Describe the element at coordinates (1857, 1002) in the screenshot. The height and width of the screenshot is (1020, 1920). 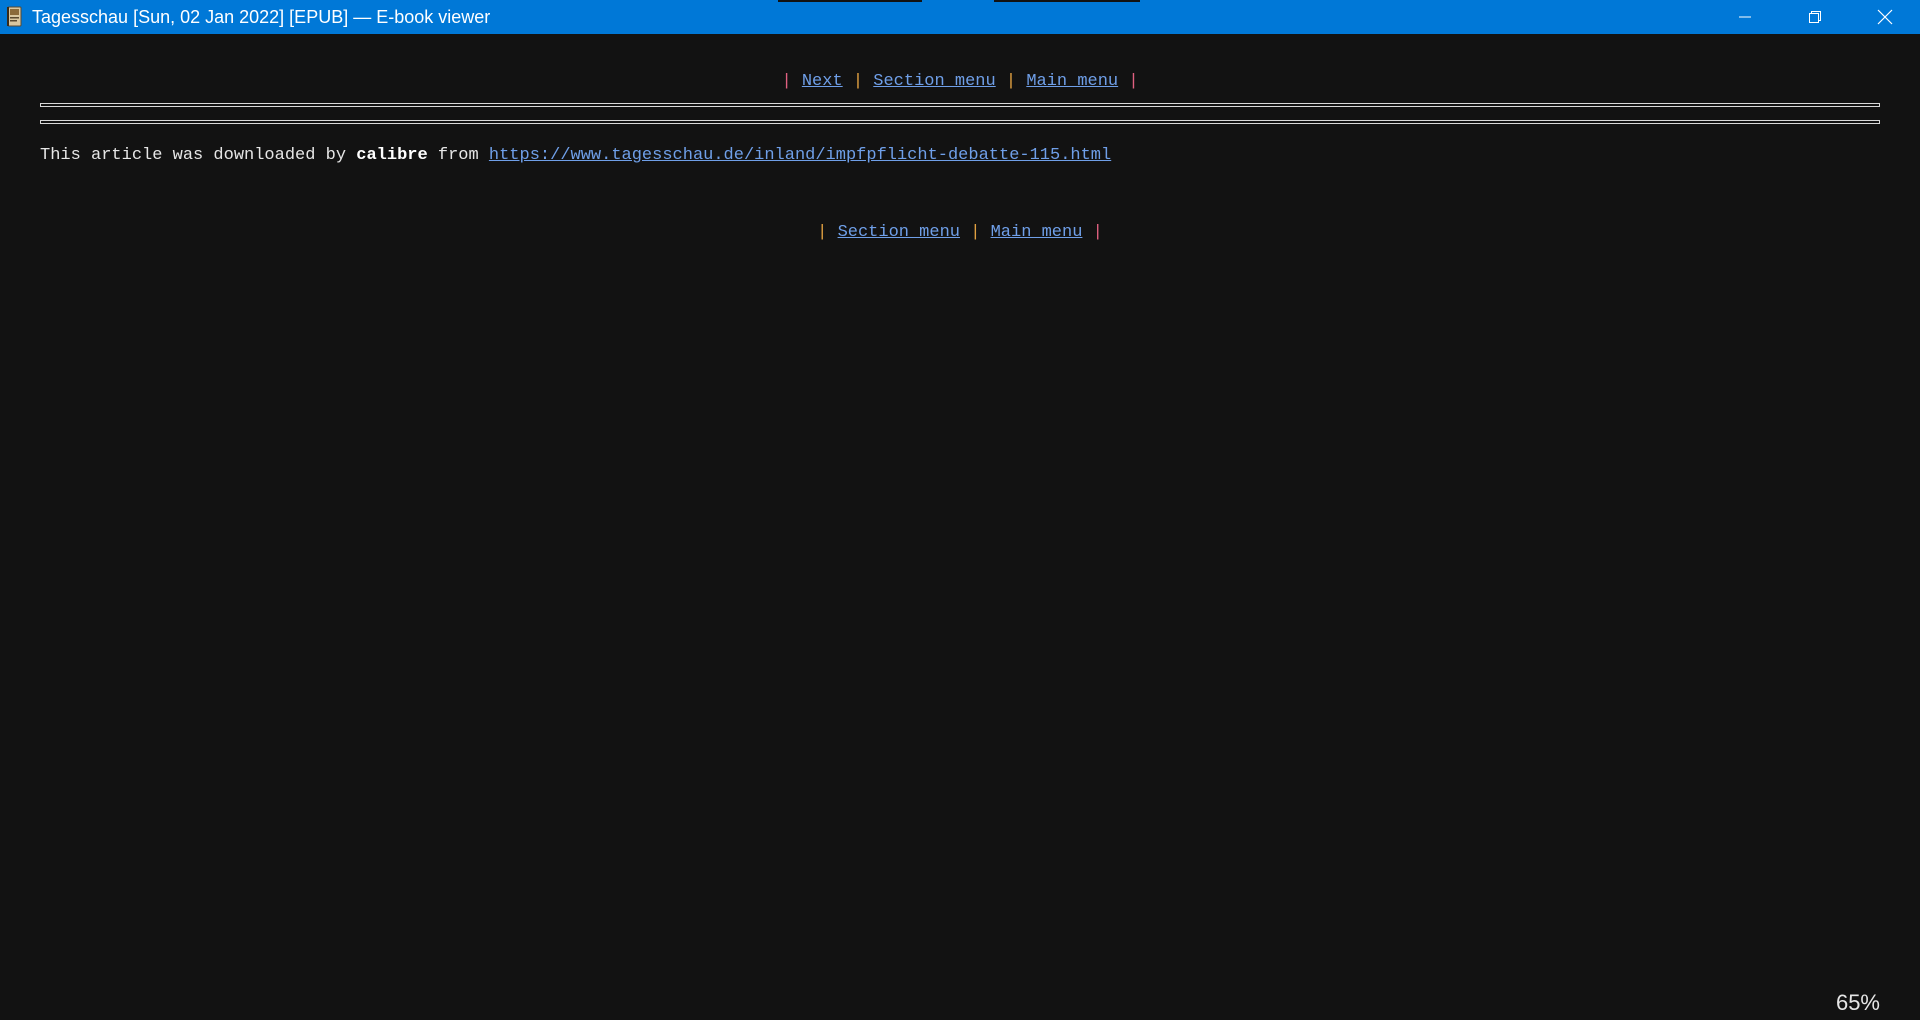
I see `zoom-level: 65%` at that location.